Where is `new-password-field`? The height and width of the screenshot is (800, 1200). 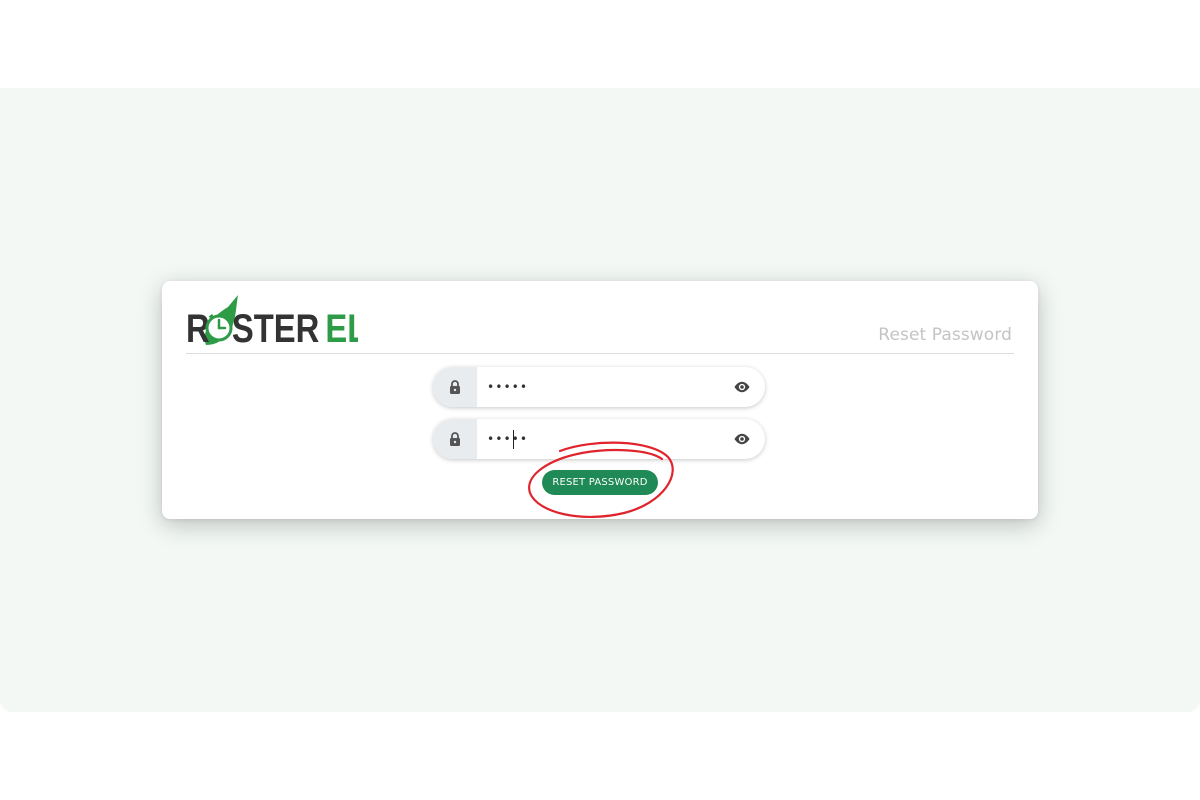
new-password-field is located at coordinates (599, 387).